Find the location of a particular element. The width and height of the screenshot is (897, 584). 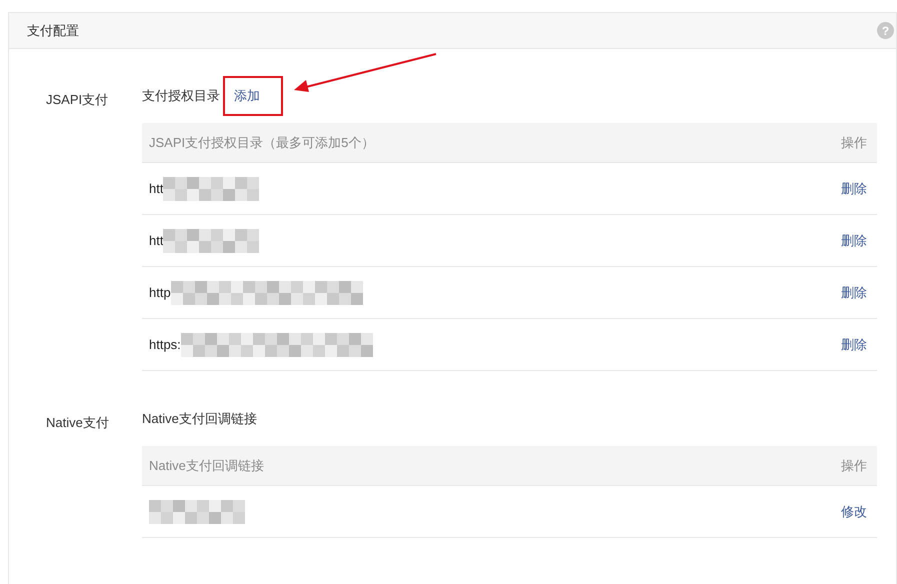

url-text: https: is located at coordinates (165, 345).